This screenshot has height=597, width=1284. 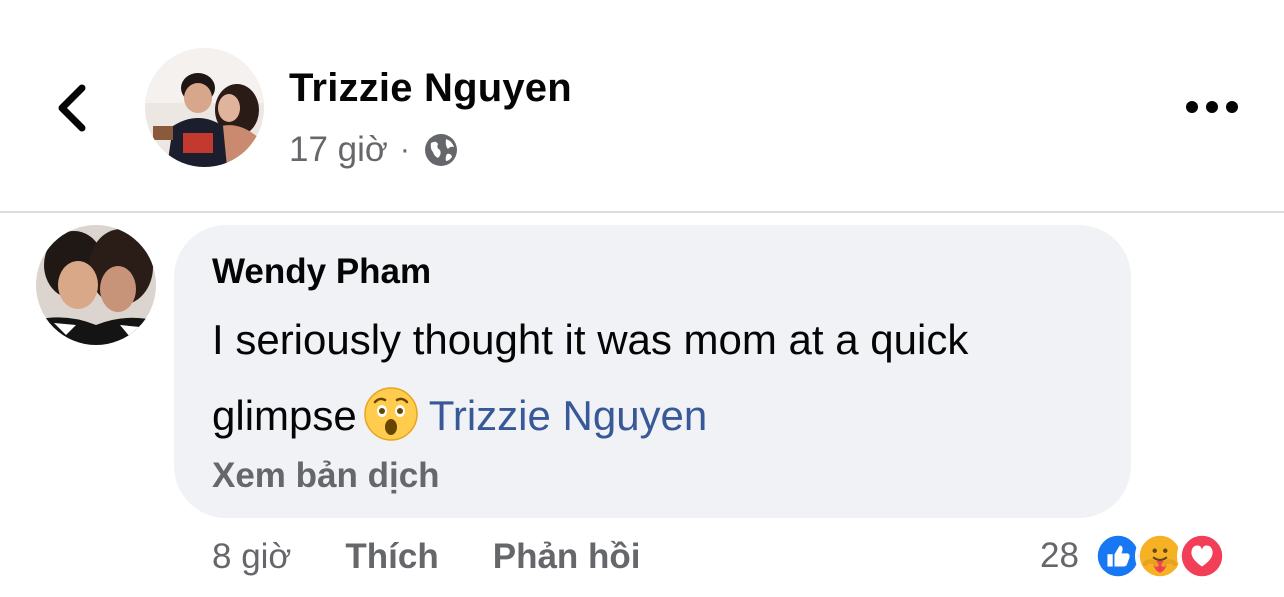 What do you see at coordinates (642, 212) in the screenshot?
I see `header-divider` at bounding box center [642, 212].